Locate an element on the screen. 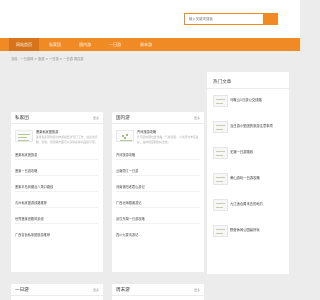 Image resolution: width=320 pixels, height=300 pixels. search-button is located at coordinates (270, 19).